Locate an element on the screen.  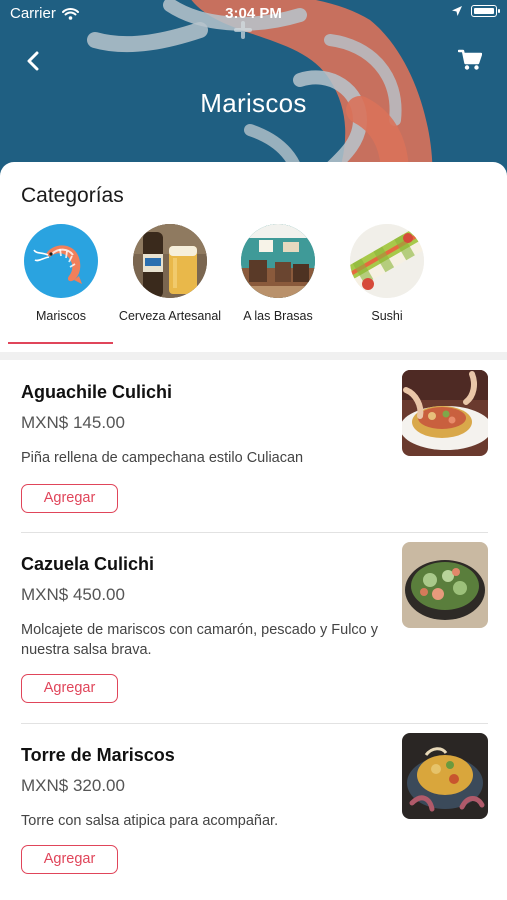
status-time: 3:04 PM is located at coordinates (253, 13).